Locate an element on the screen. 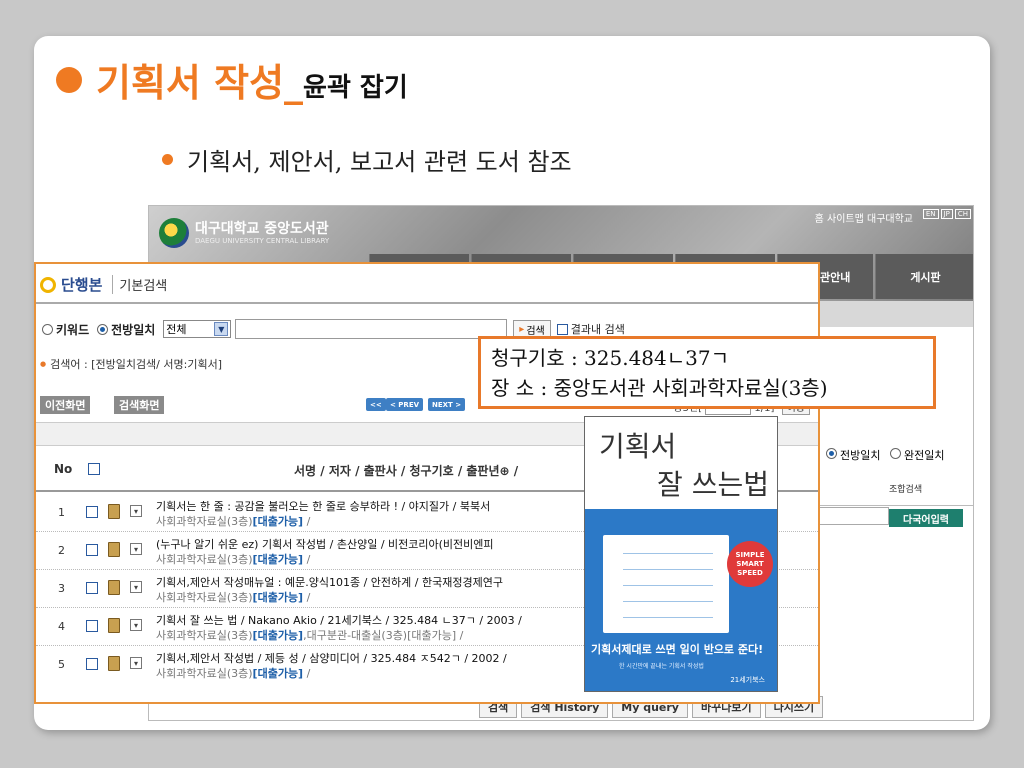  bullet-dot-icon is located at coordinates (167, 159).